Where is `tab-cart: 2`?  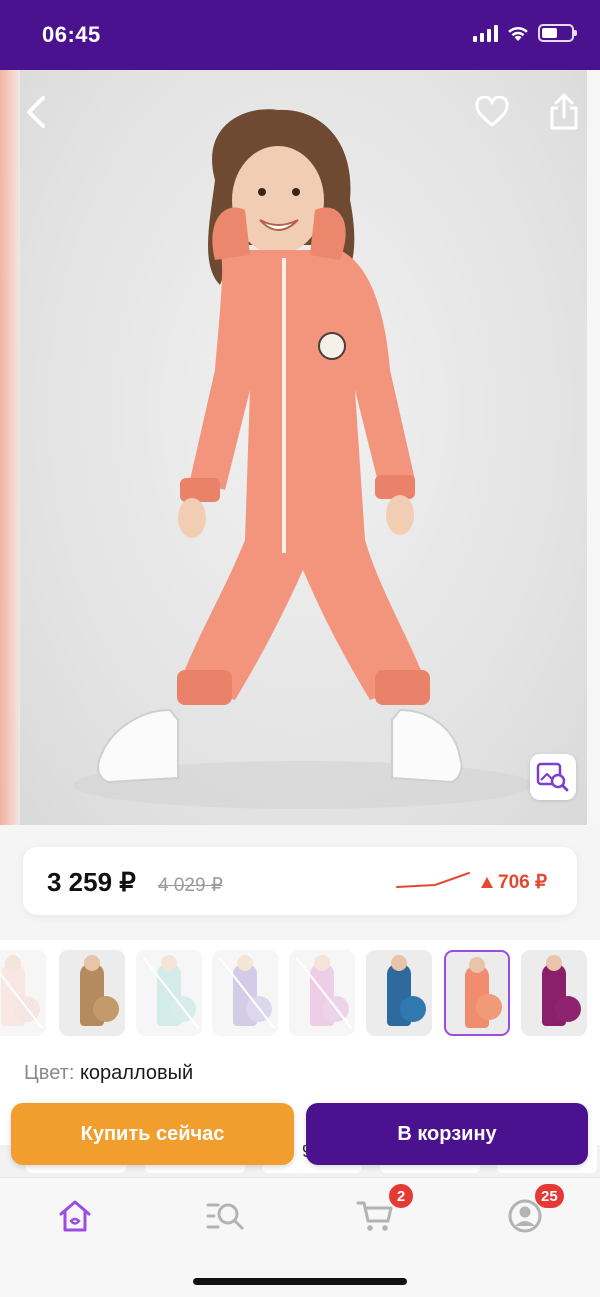 tab-cart: 2 is located at coordinates (382, 1210).